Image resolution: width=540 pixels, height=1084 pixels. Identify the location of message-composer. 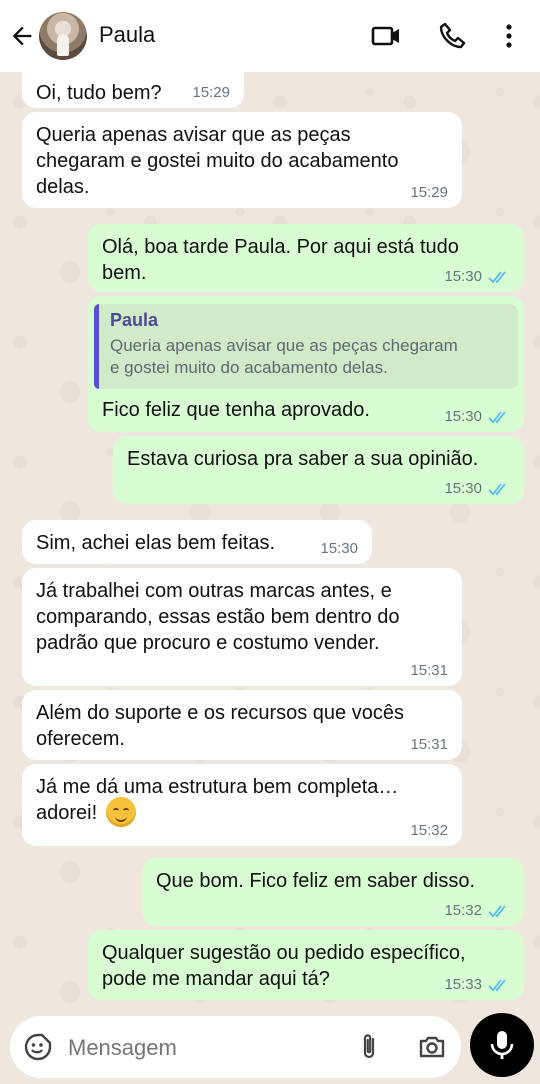
(235, 1047).